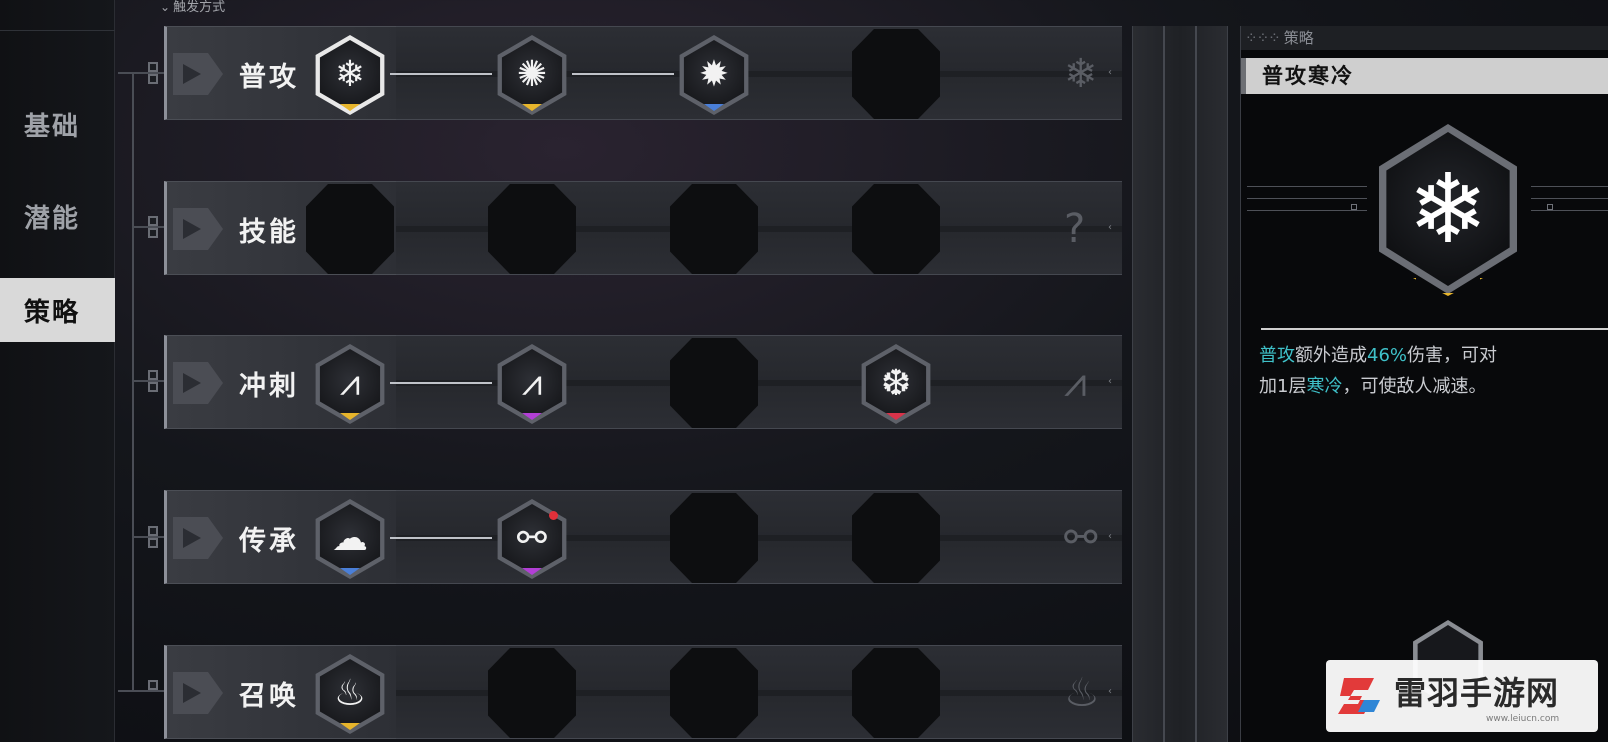 The image size is (1608, 742). What do you see at coordinates (1448, 287) in the screenshot?
I see `tier-indicator` at bounding box center [1448, 287].